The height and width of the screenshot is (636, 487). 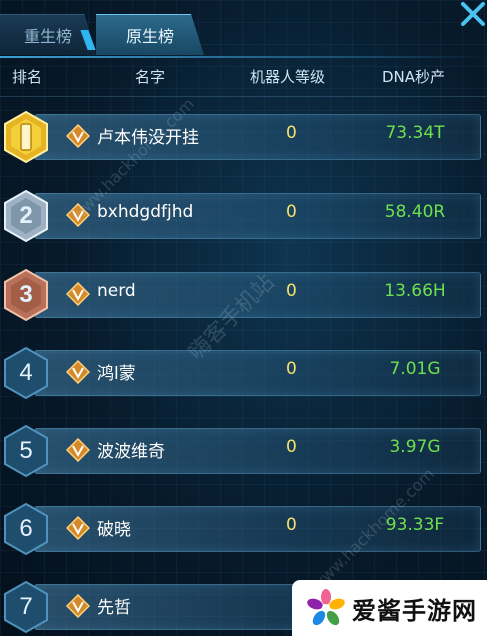 What do you see at coordinates (414, 77) in the screenshot?
I see `header-dna-per-sec: DNA秒产` at bounding box center [414, 77].